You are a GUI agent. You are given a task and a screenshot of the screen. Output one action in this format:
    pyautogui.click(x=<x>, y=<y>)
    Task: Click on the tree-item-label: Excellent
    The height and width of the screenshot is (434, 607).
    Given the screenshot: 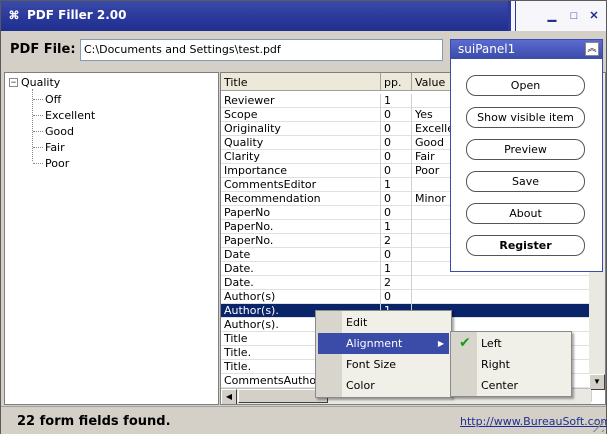 What is the action you would take?
    pyautogui.click(x=70, y=115)
    